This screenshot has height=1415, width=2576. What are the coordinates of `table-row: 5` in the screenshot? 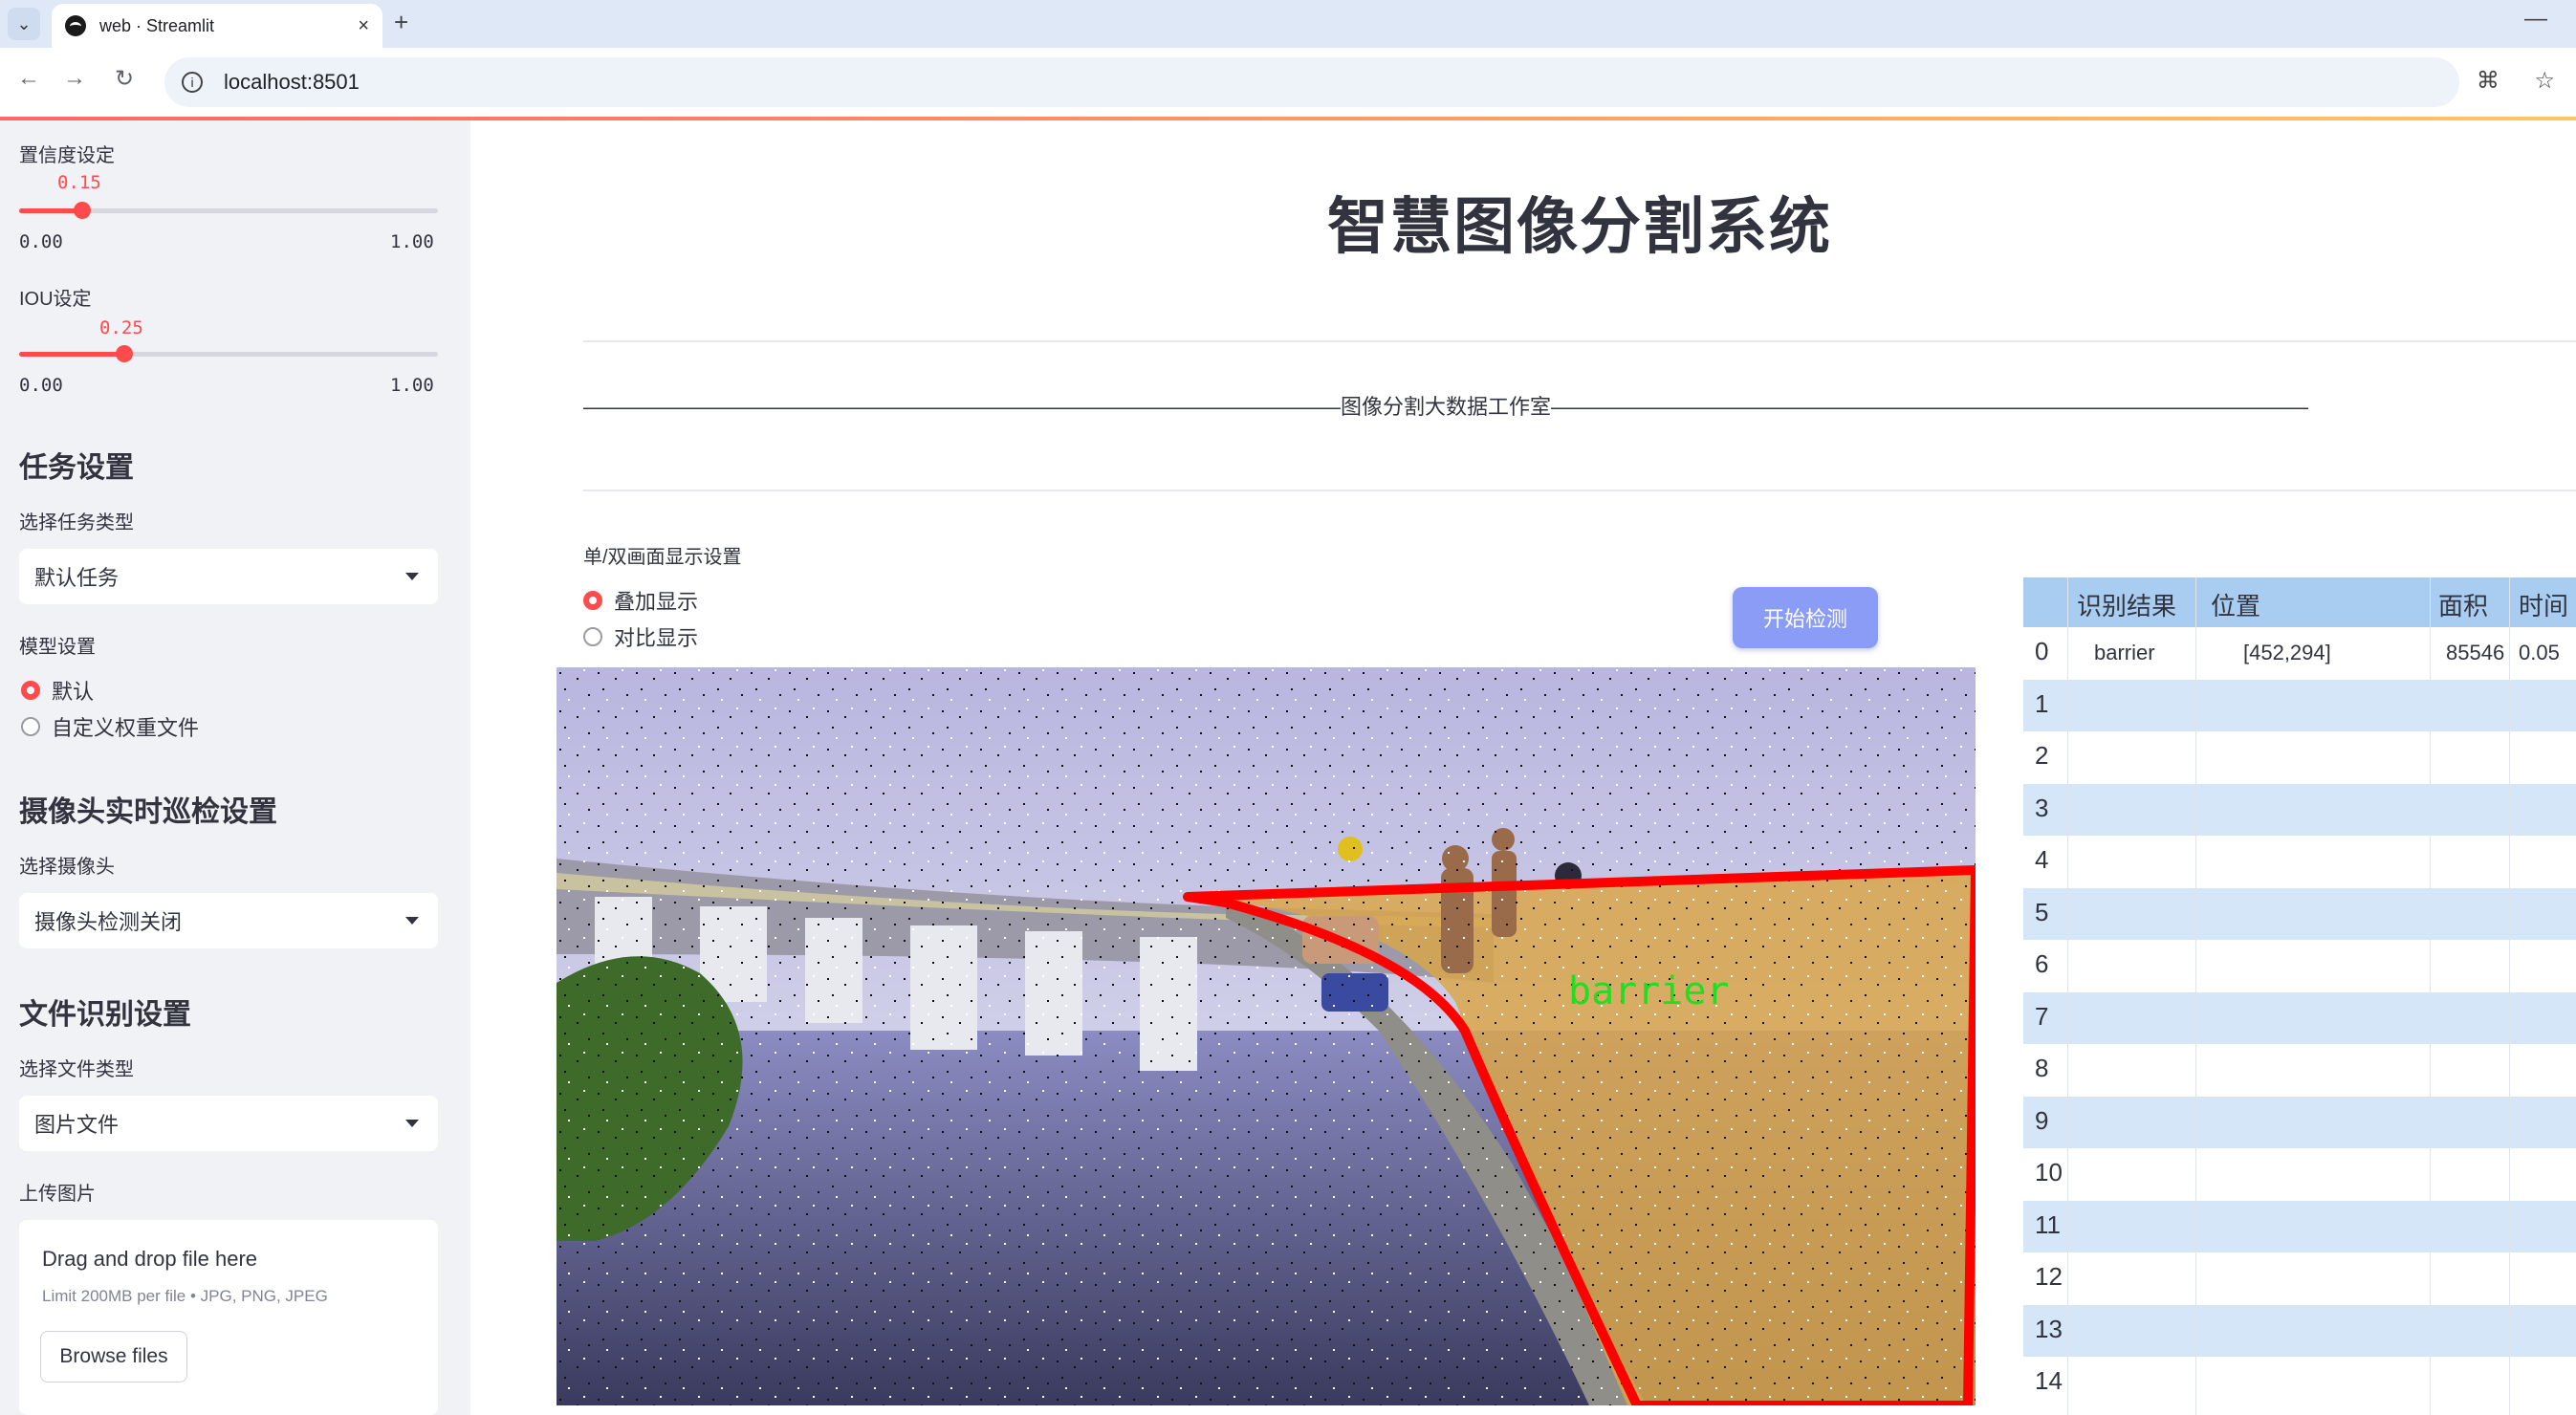 It's located at (2299, 913).